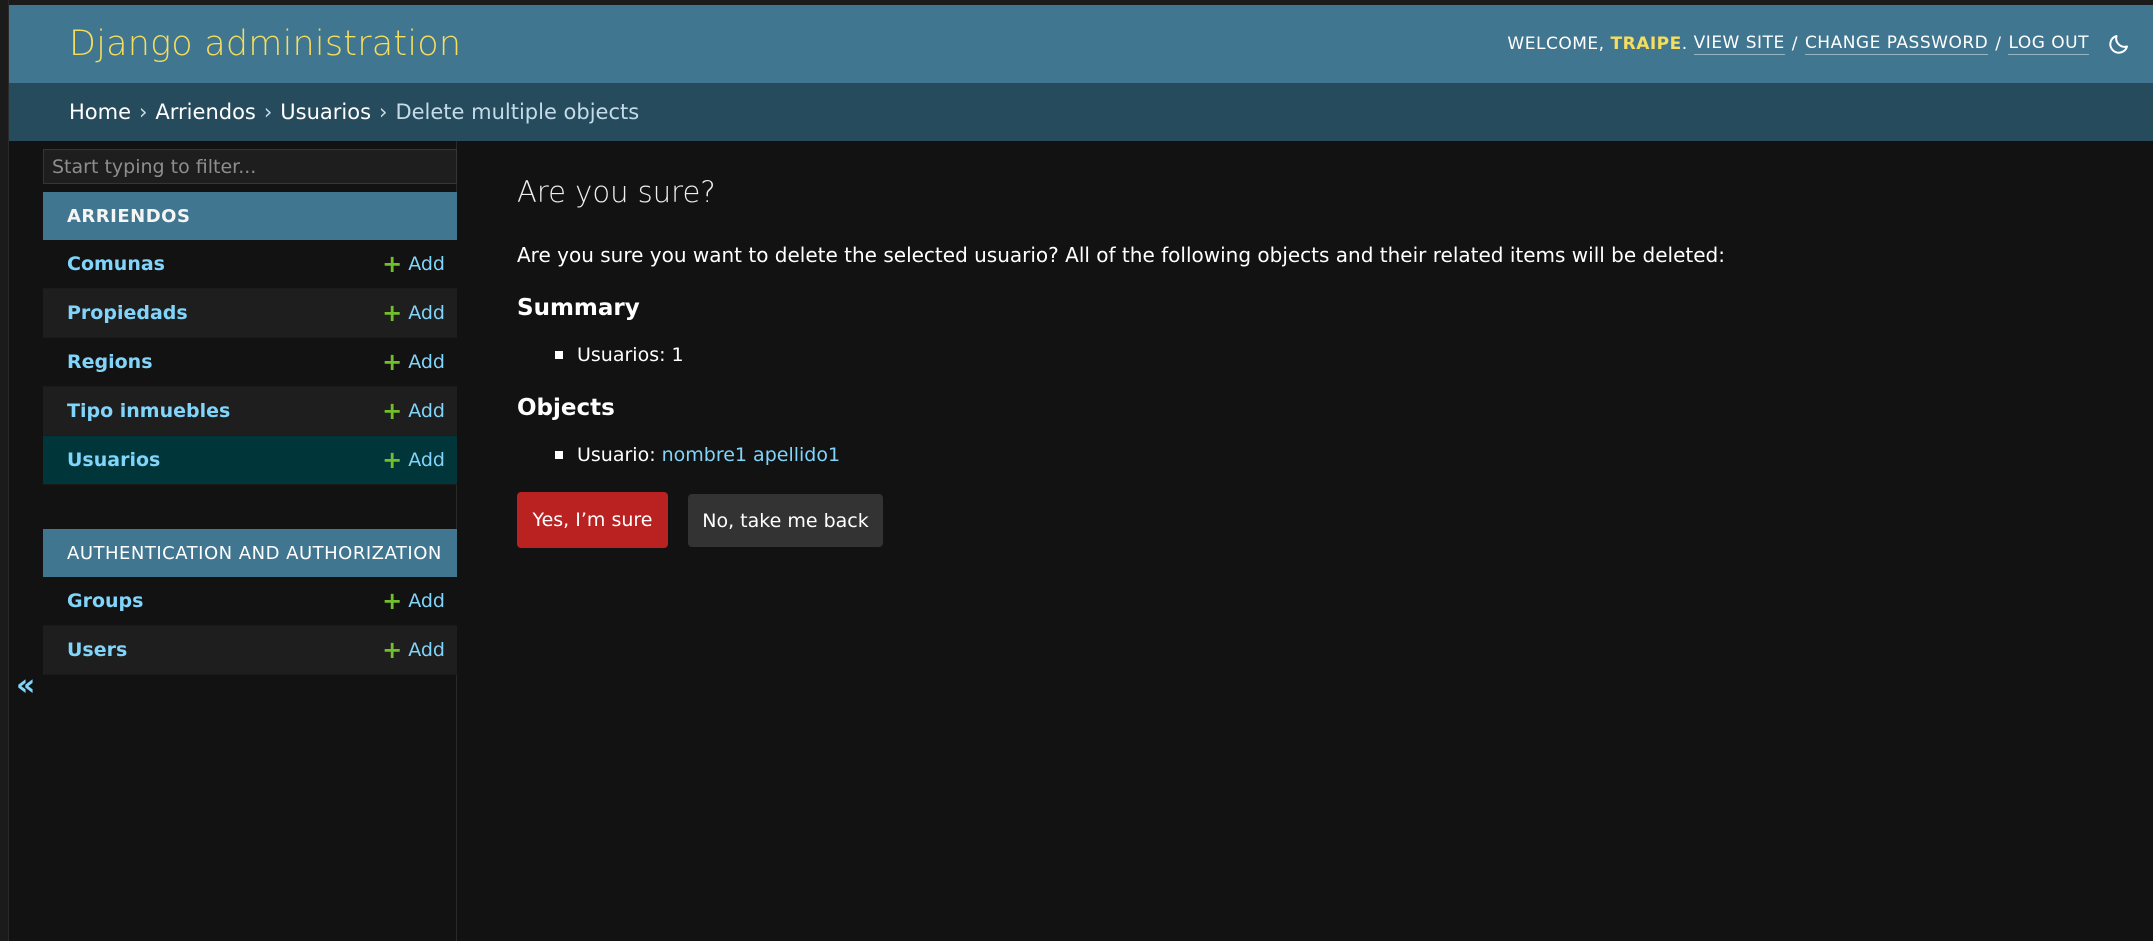 The height and width of the screenshot is (941, 2153). I want to click on site-branding: Django administration, so click(265, 44).